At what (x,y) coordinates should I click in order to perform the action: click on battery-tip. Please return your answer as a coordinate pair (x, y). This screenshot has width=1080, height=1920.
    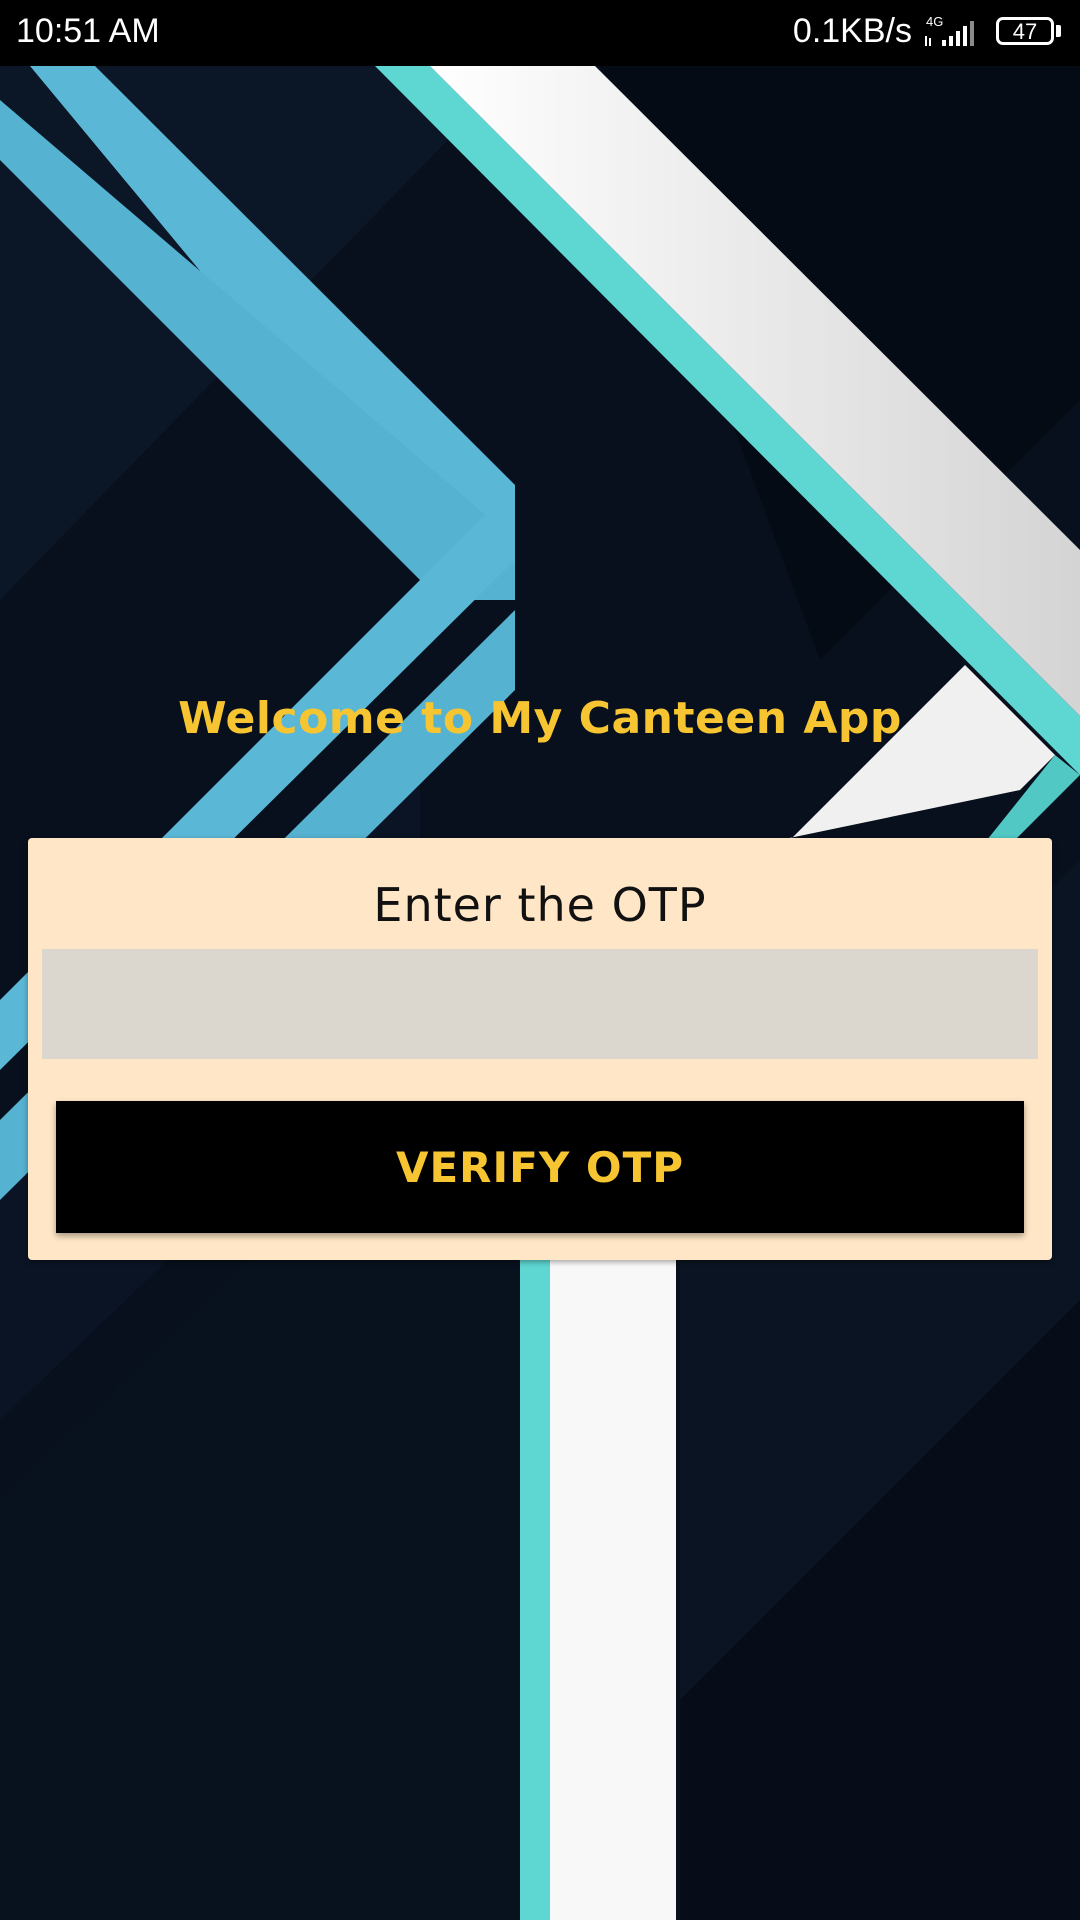
    Looking at the image, I should click on (1058, 31).